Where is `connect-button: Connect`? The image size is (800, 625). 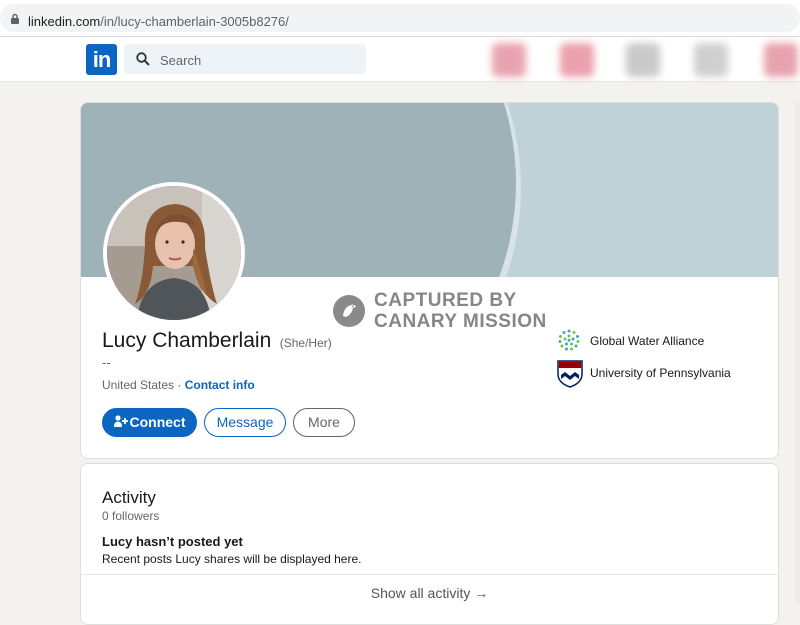 connect-button: Connect is located at coordinates (149, 422).